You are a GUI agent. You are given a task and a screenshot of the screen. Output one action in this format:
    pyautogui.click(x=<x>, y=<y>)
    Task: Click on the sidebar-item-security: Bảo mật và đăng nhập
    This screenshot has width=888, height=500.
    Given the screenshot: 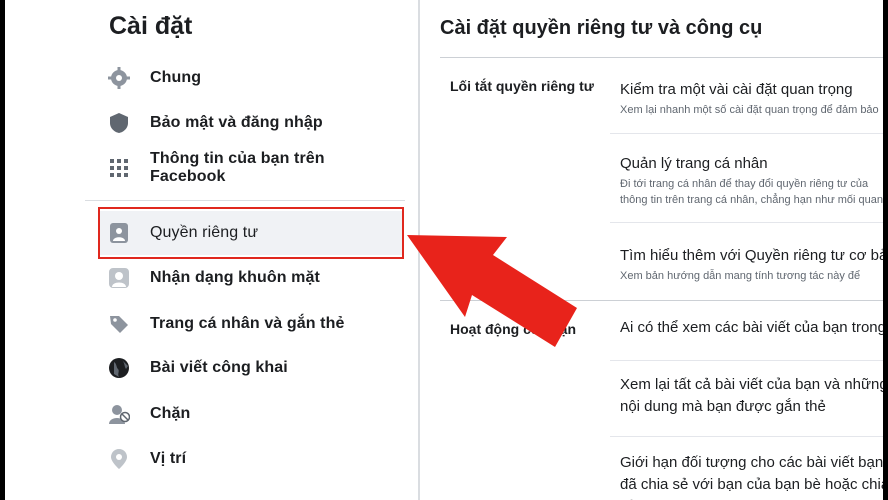 What is the action you would take?
    pyautogui.click(x=251, y=123)
    